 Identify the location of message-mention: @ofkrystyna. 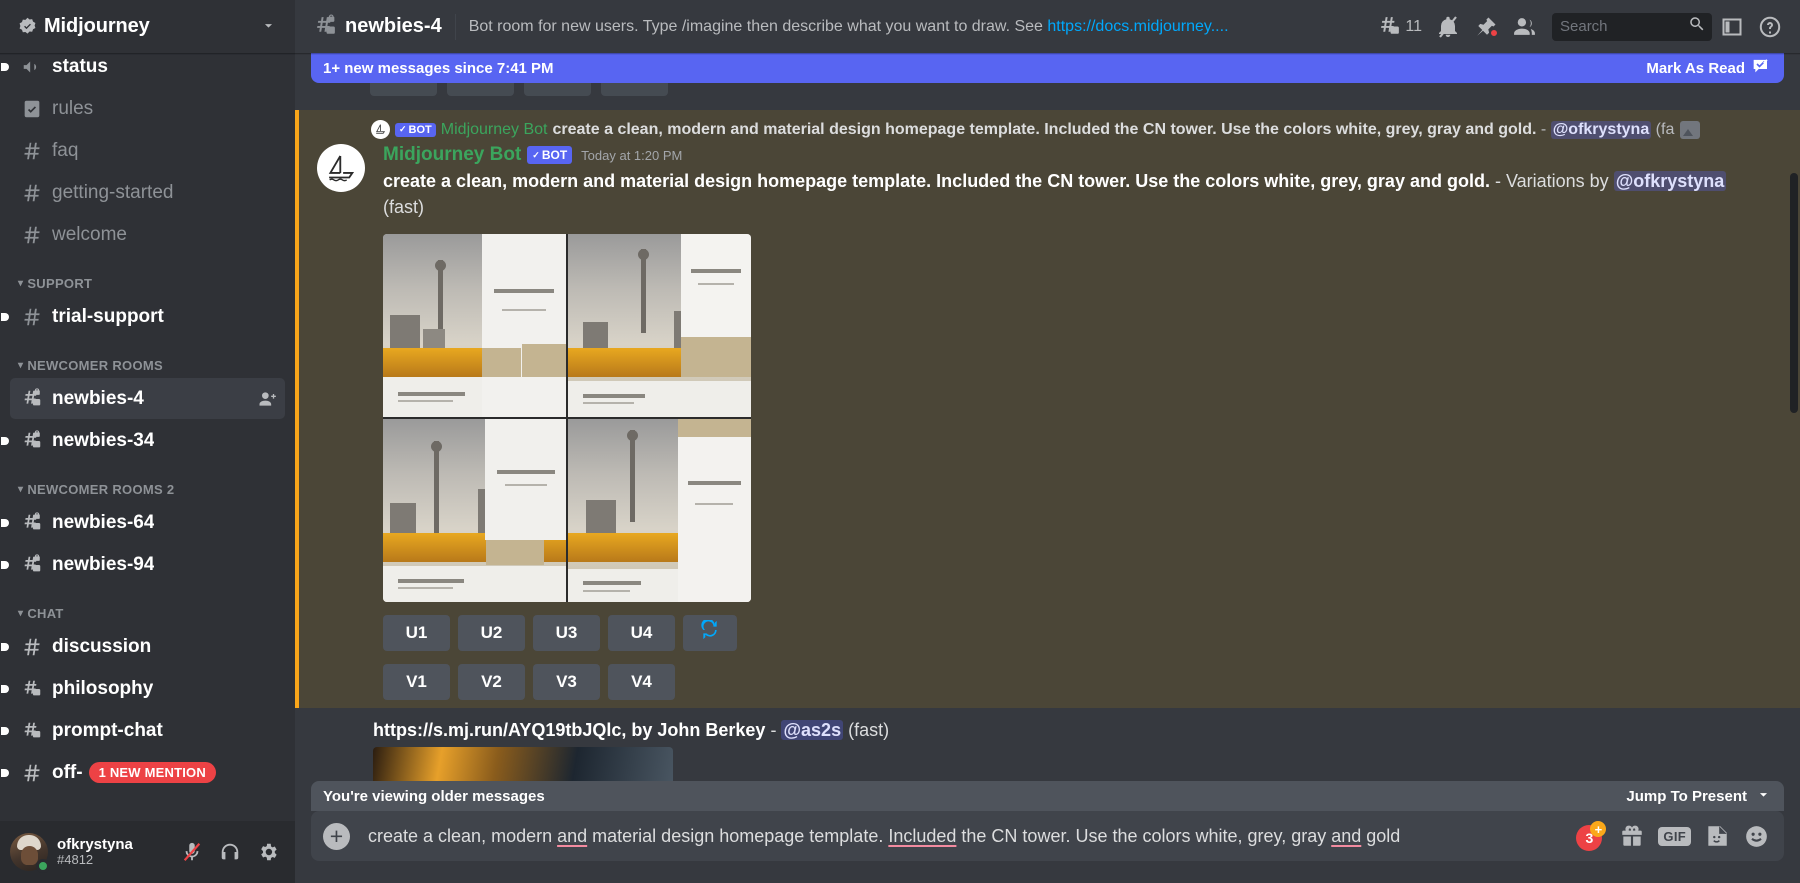
(1670, 181).